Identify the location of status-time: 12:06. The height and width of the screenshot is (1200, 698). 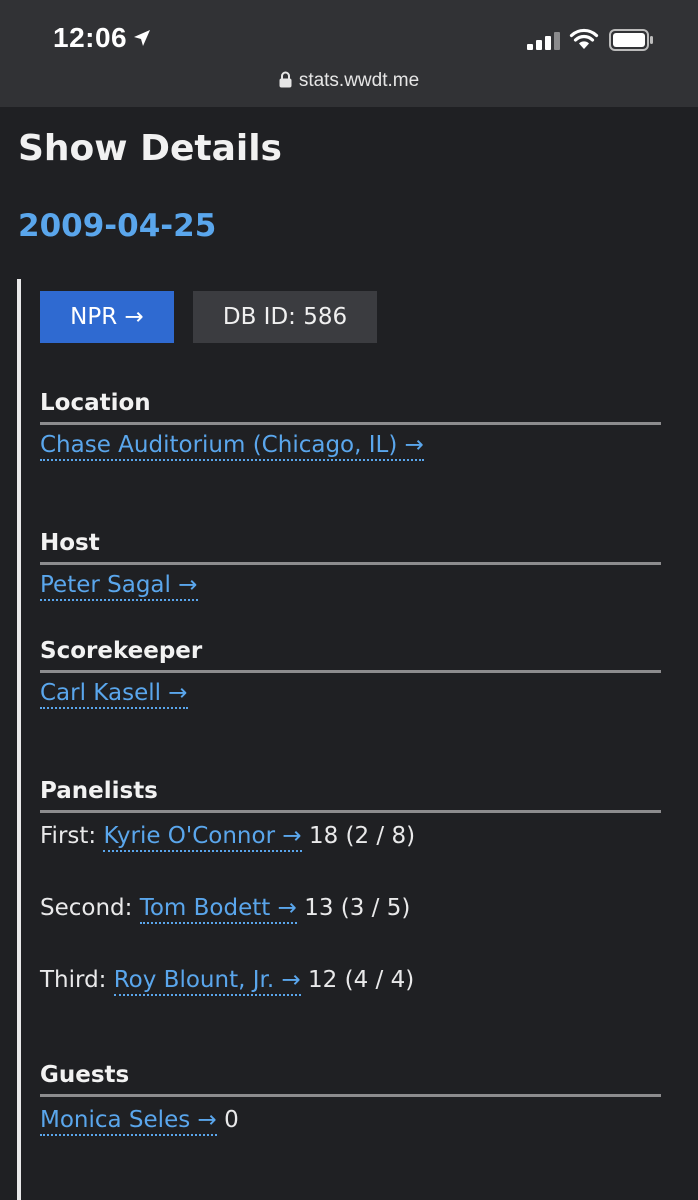
(90, 37).